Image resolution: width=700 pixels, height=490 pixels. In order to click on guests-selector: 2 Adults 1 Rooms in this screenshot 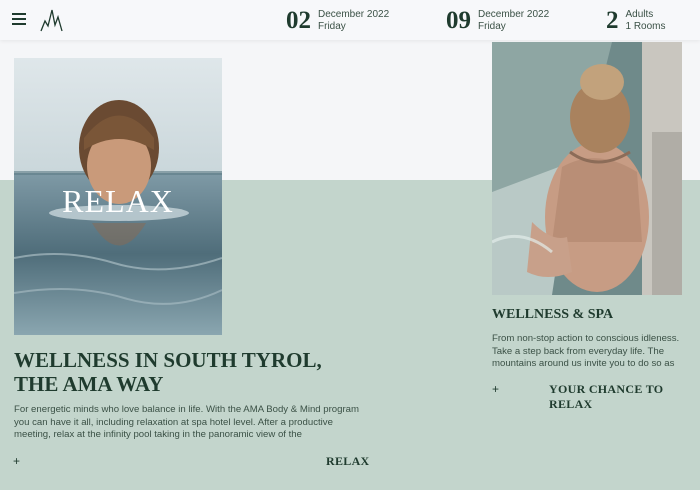, I will do `click(636, 21)`.